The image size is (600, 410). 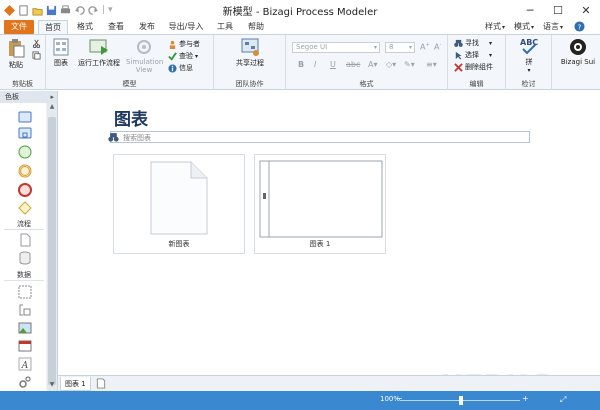 I want to click on participants-button: 参与者, so click(x=184, y=44).